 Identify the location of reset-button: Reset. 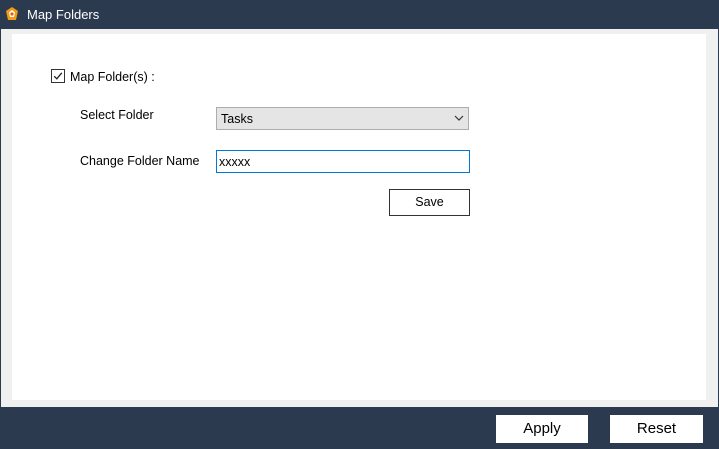
(656, 429).